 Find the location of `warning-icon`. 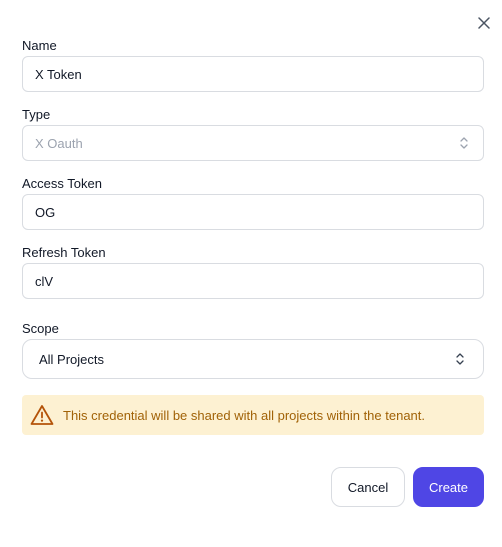

warning-icon is located at coordinates (42, 415).